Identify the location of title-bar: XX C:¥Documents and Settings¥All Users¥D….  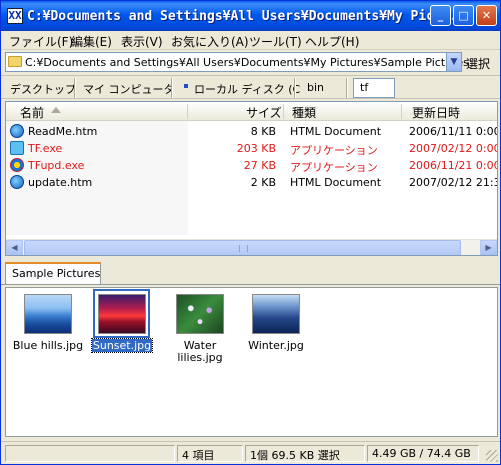
(250, 16).